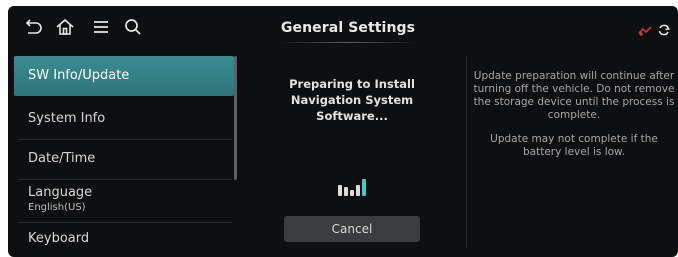 The image size is (678, 257). What do you see at coordinates (466, 152) in the screenshot?
I see `panel-divider` at bounding box center [466, 152].